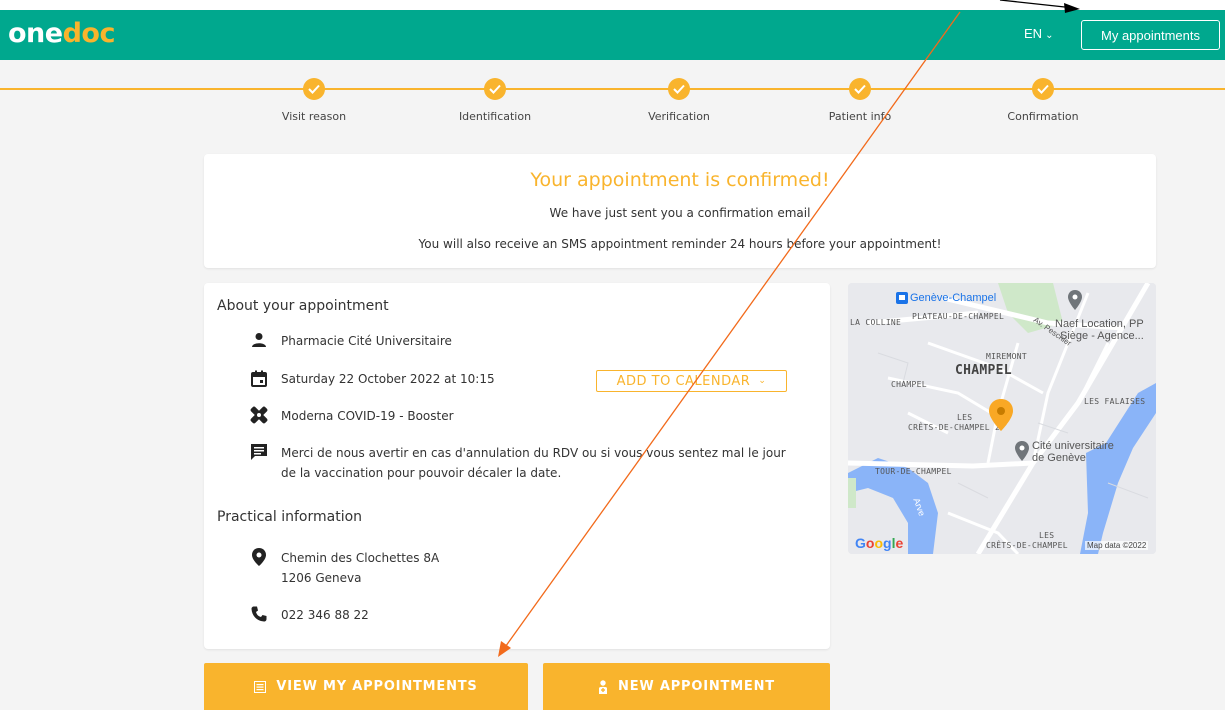  What do you see at coordinates (259, 378) in the screenshot?
I see `calendar-icon` at bounding box center [259, 378].